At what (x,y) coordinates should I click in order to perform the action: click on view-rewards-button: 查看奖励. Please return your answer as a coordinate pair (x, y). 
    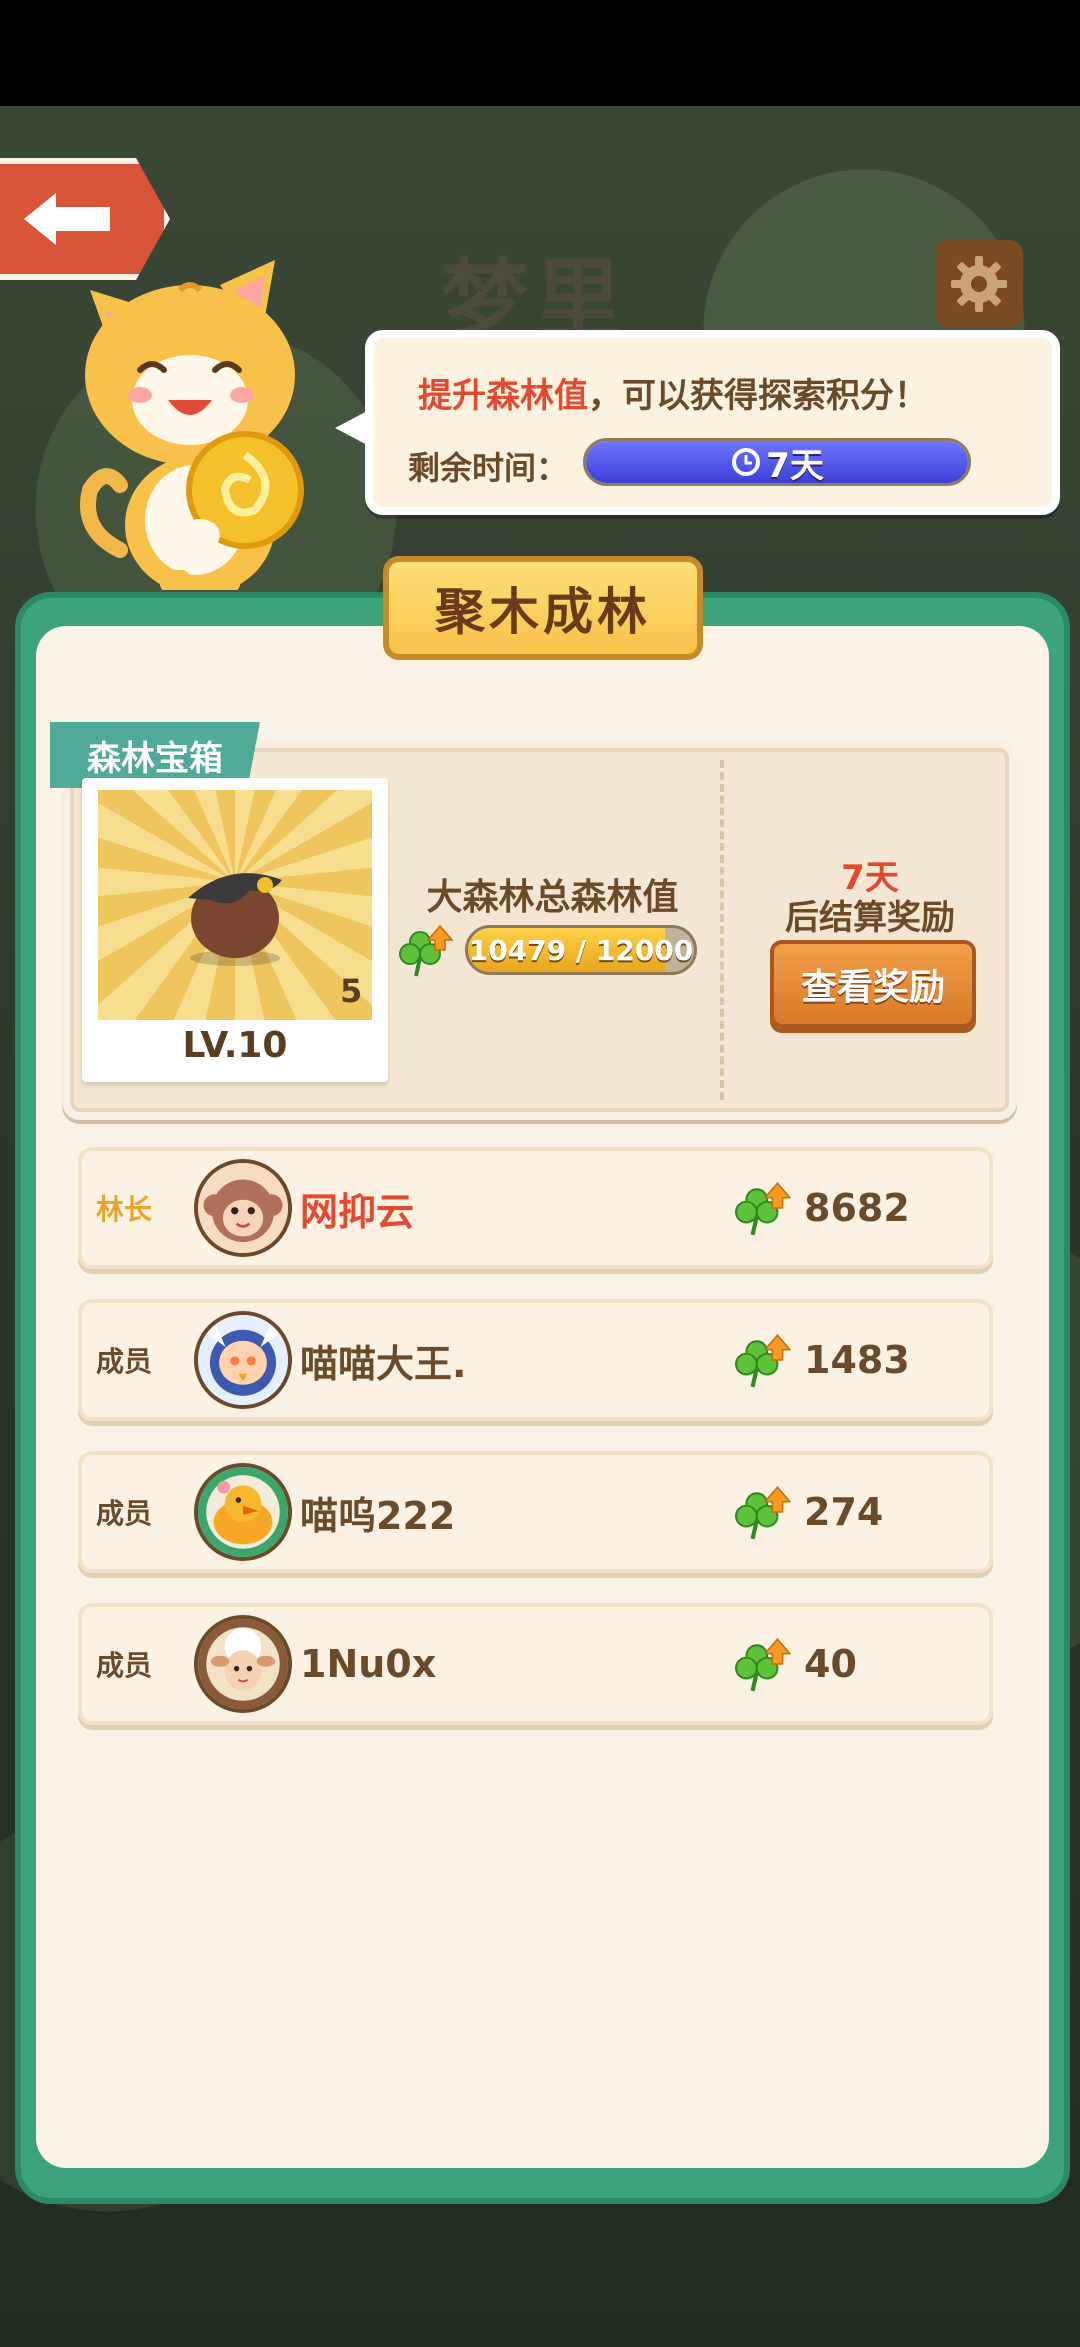
    Looking at the image, I should click on (873, 984).